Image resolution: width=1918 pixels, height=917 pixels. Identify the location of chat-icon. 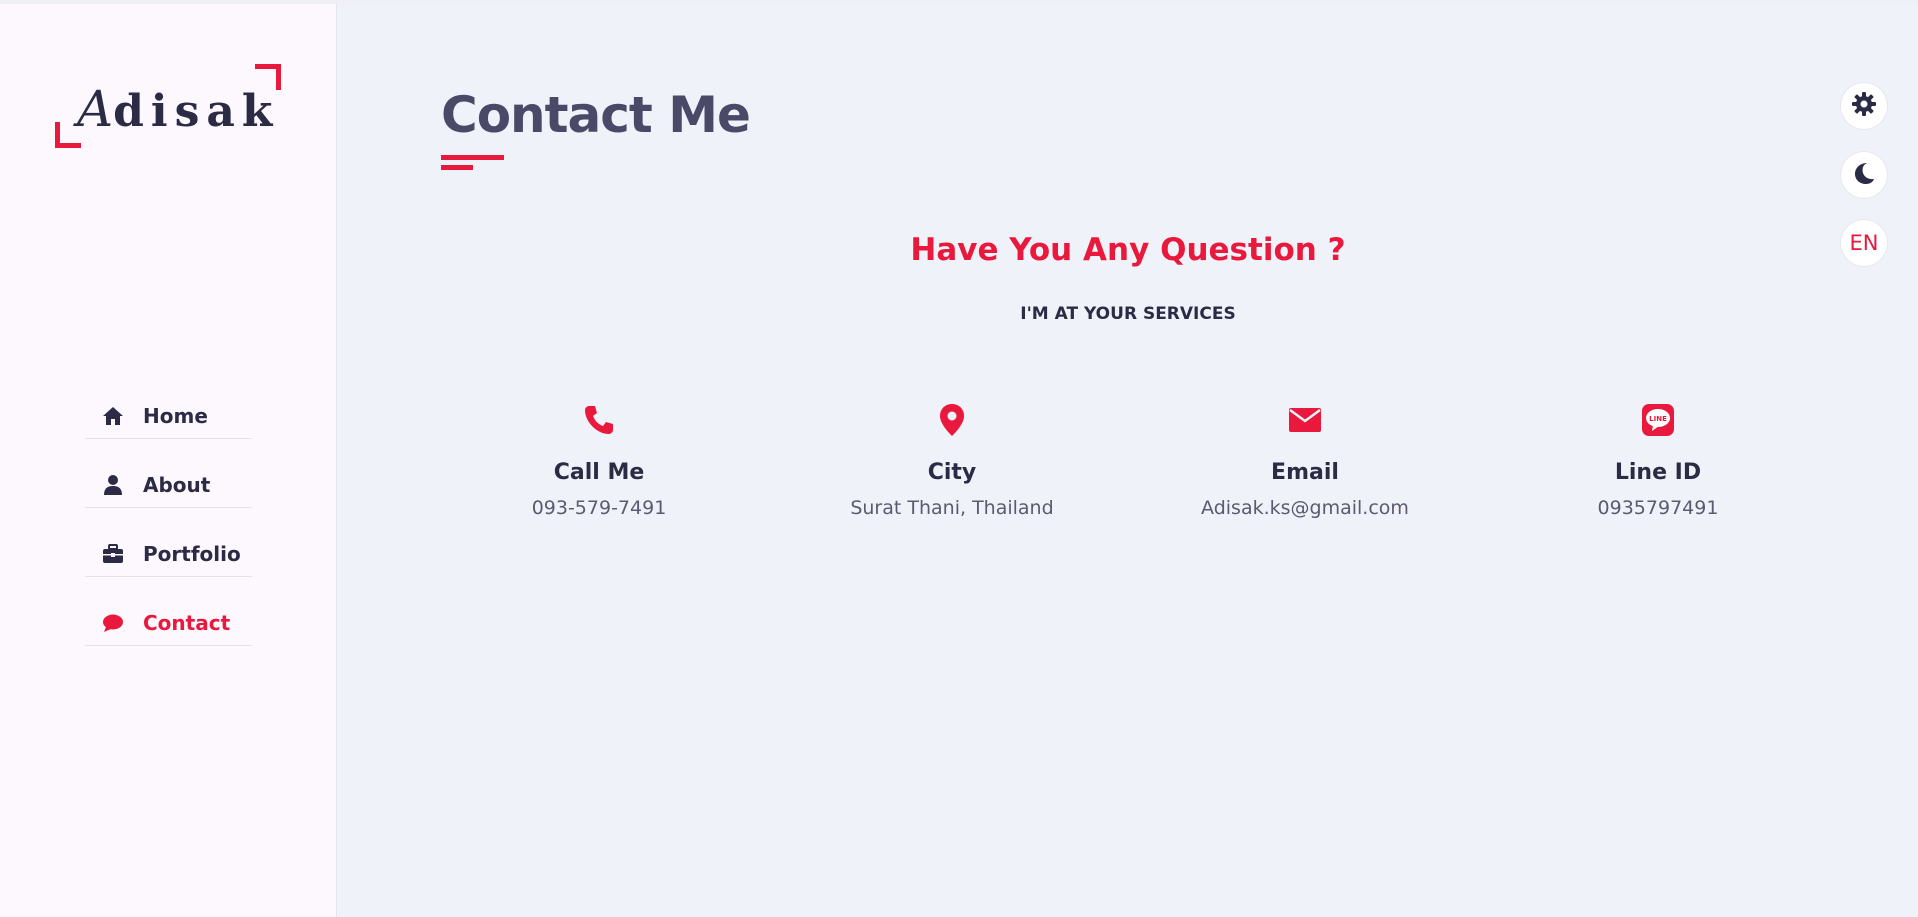
(113, 623).